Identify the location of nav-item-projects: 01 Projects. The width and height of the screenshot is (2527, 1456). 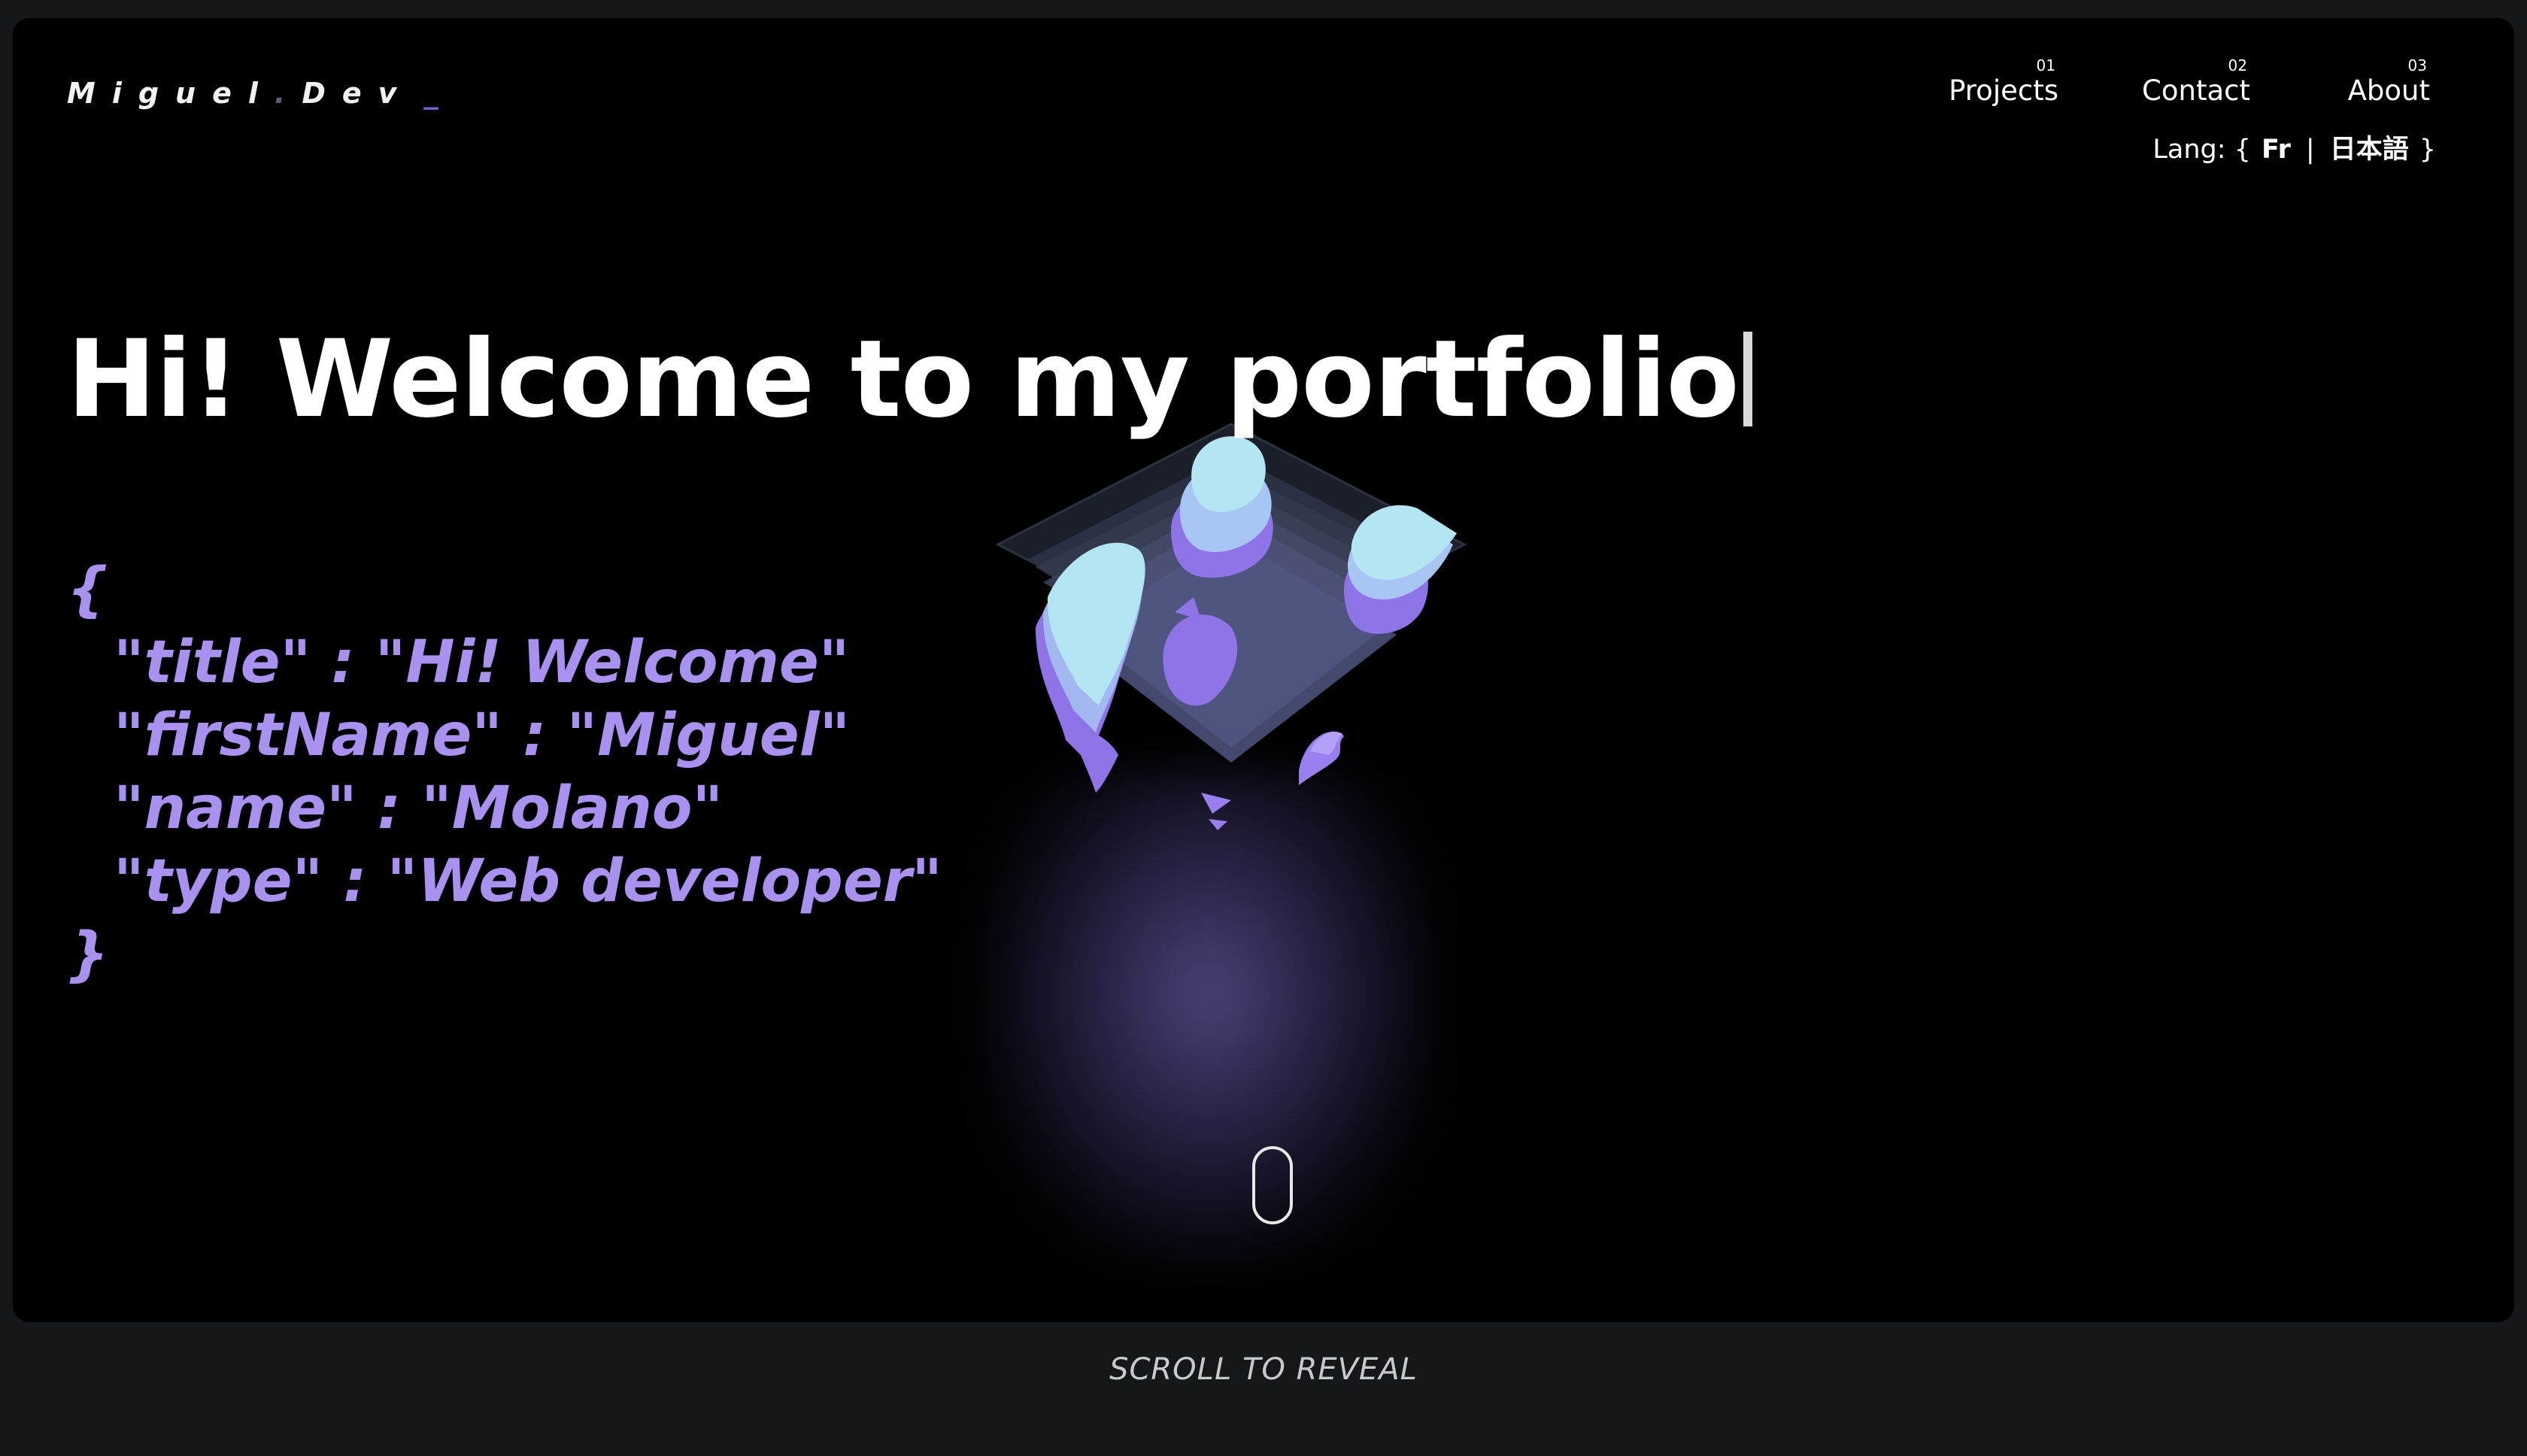
(2003, 82).